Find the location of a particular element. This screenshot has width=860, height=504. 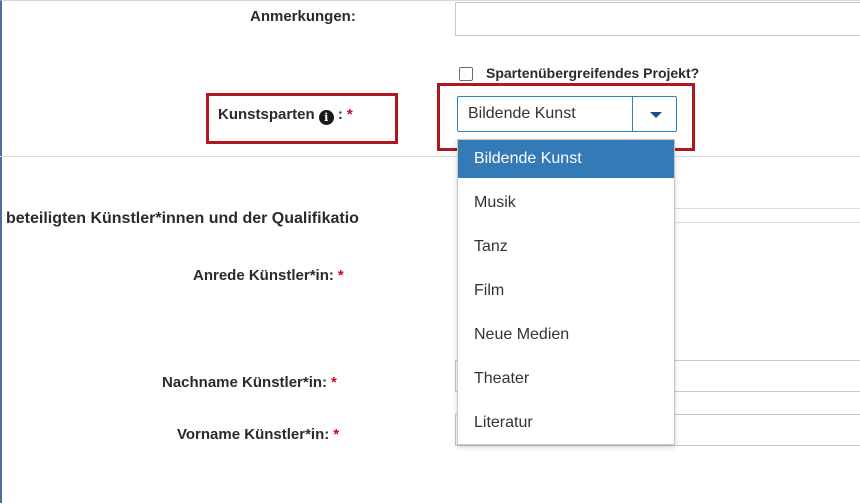

dropdown-option-musik: Musik is located at coordinates (566, 203).